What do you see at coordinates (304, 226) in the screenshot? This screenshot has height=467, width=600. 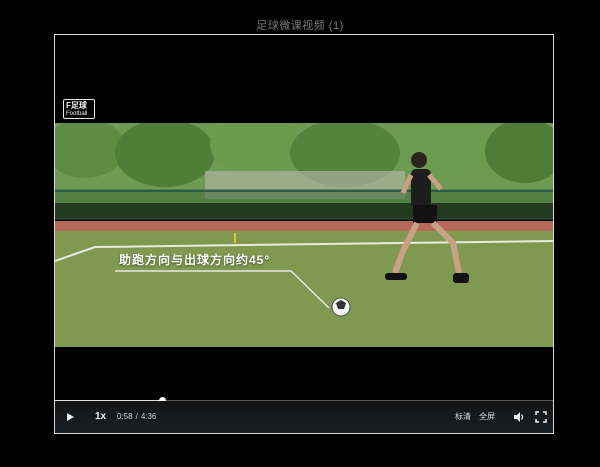 I see `running-track` at bounding box center [304, 226].